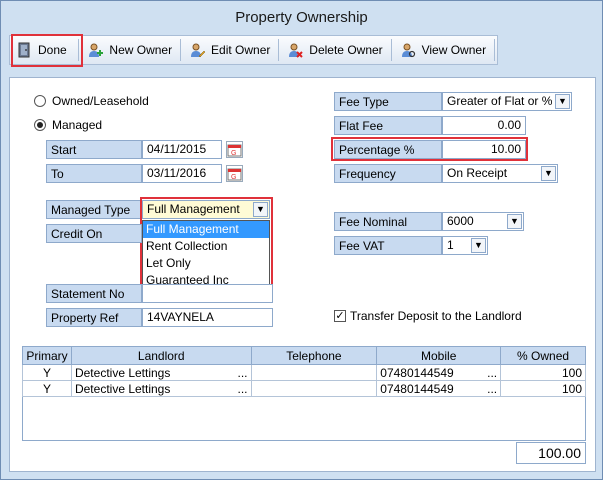 The height and width of the screenshot is (480, 603). I want to click on frequency-select: On Receipt ▼, so click(500, 173).